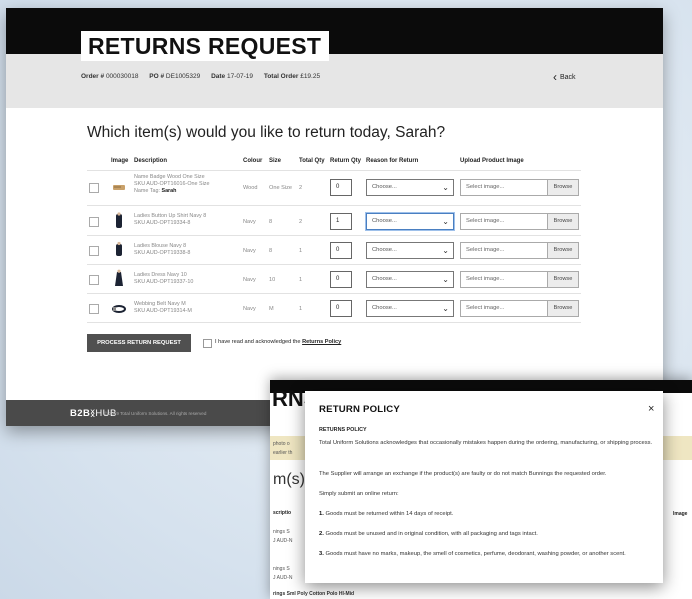  What do you see at coordinates (80, 413) in the screenshot?
I see `logo-b2b: B2B` at bounding box center [80, 413].